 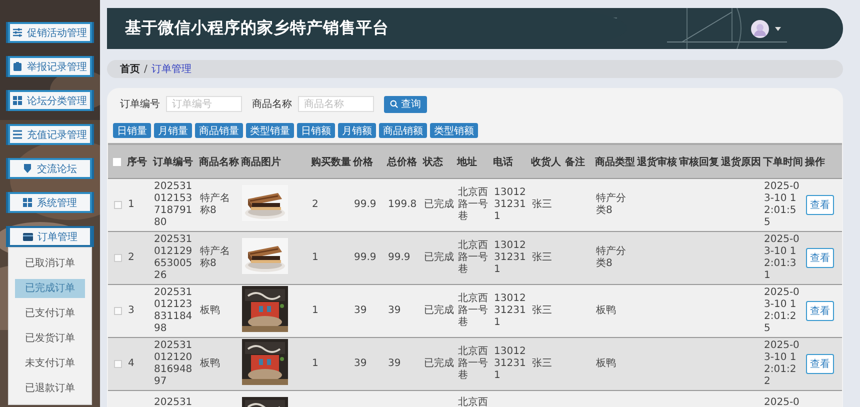 I want to click on submenu-item: 未支付订单, so click(x=50, y=363).